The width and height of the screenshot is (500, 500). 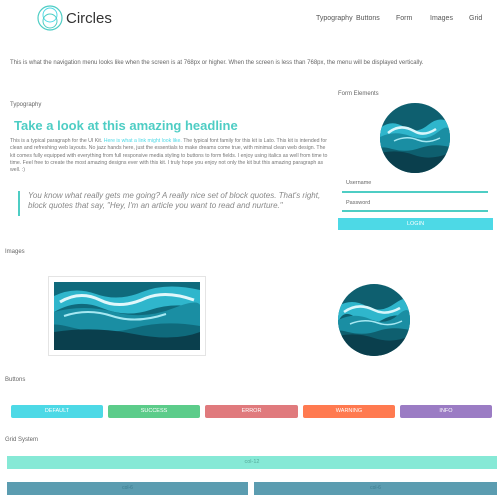 I want to click on images-section-label: Images, so click(x=15, y=252).